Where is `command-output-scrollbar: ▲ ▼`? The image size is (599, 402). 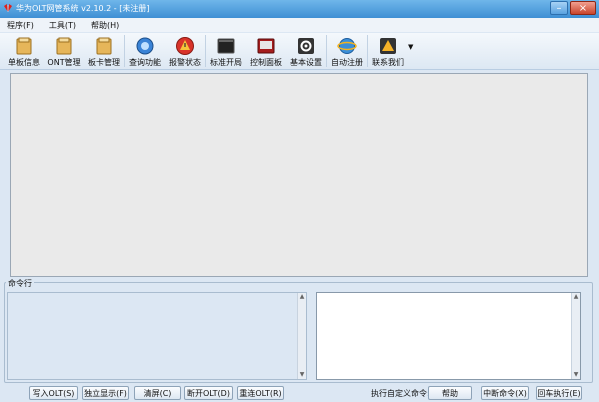
command-output-scrollbar: ▲ ▼ is located at coordinates (301, 336).